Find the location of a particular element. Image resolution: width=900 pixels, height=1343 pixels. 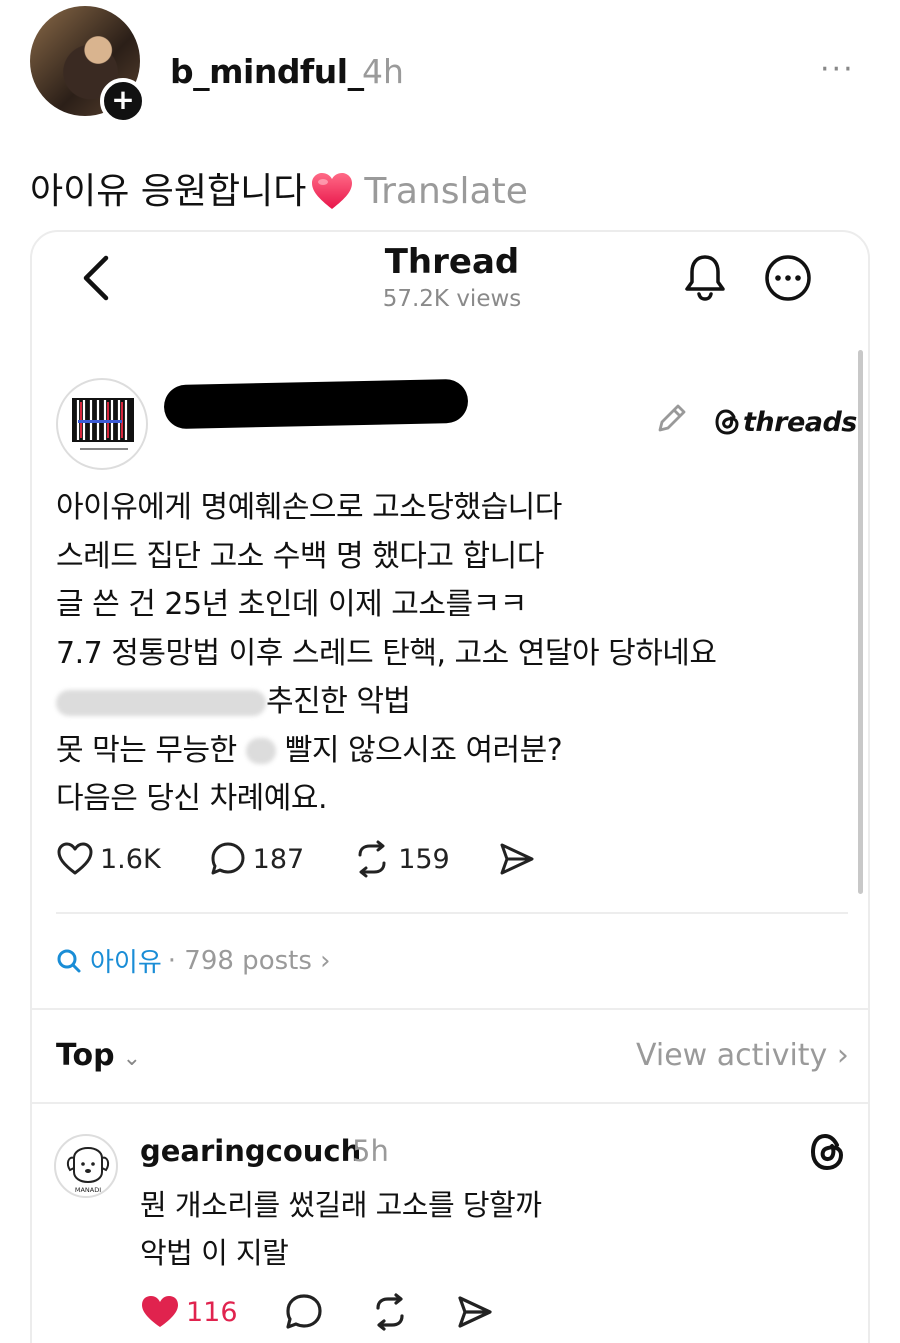

page-title: Thread is located at coordinates (452, 262).